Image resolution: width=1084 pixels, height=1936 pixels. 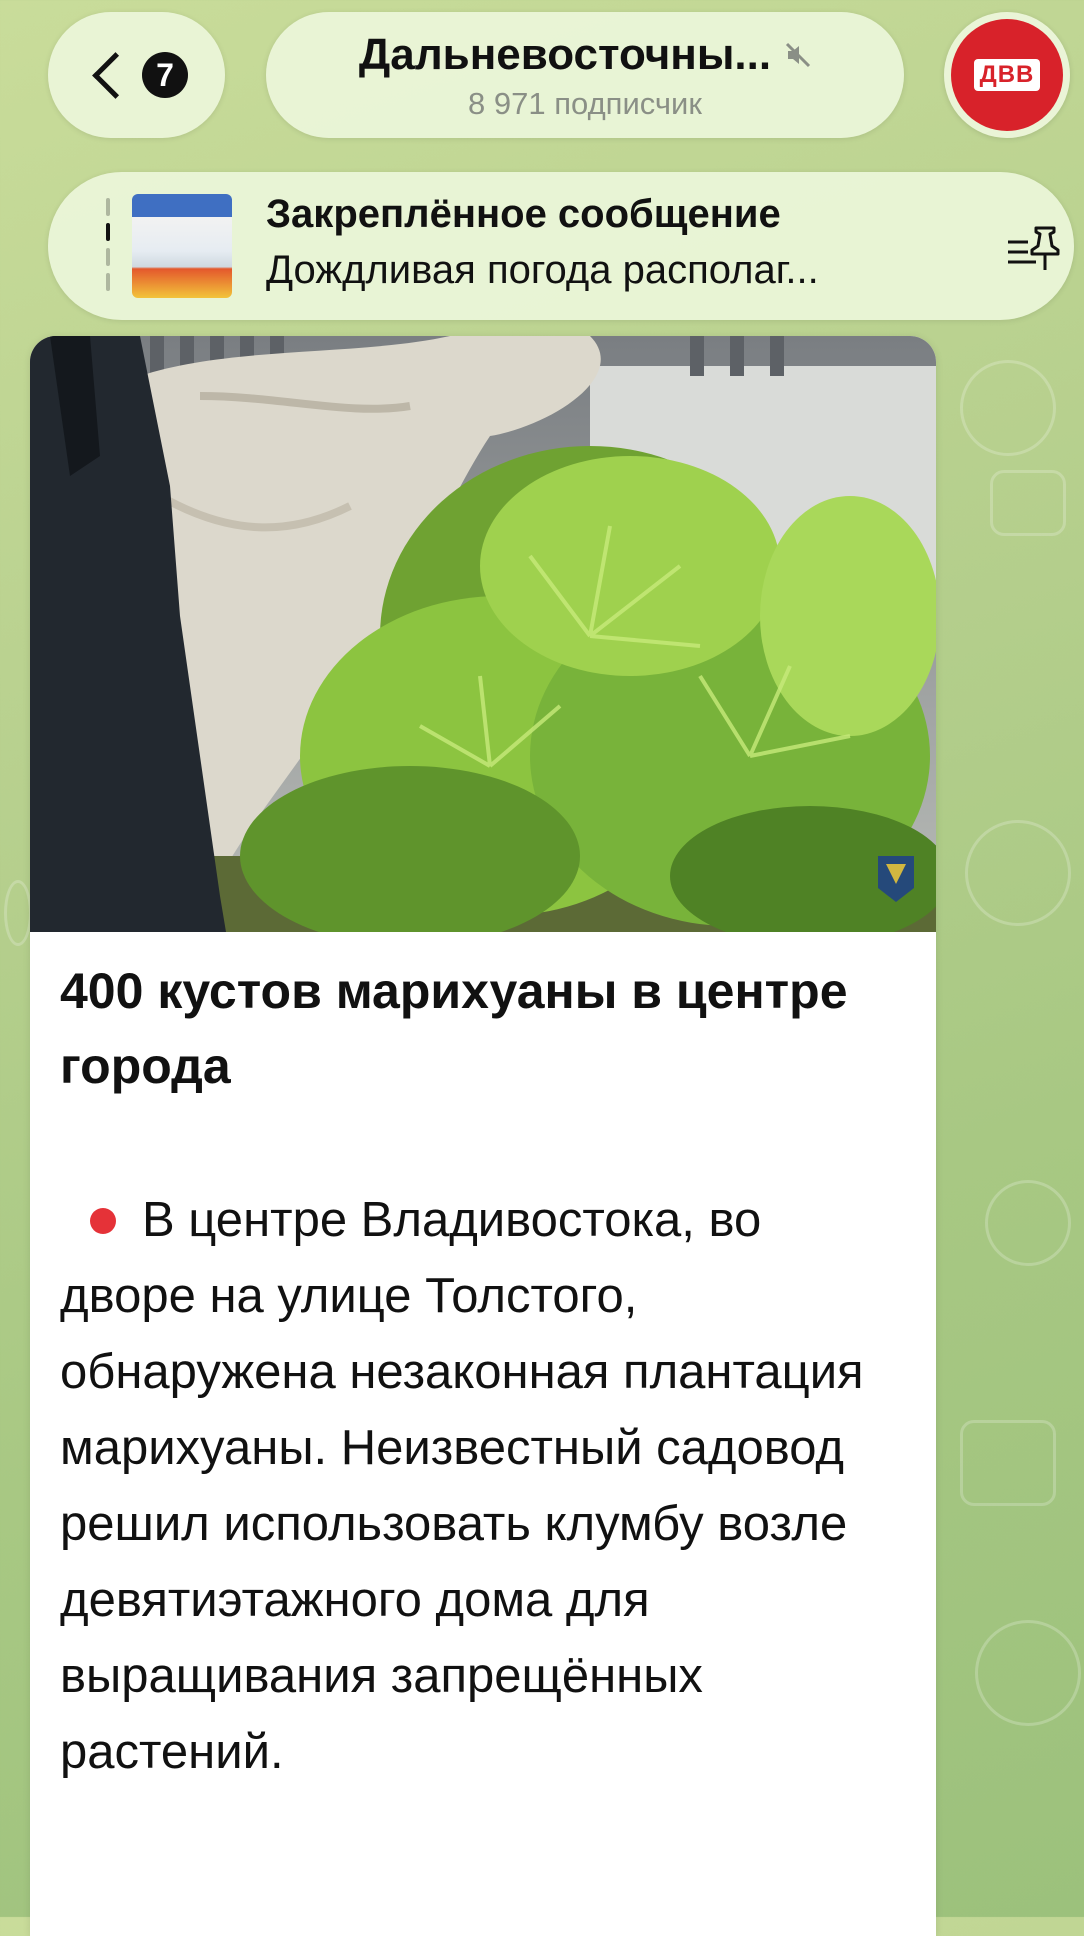 I want to click on muted-speaker-icon, so click(x=798, y=55).